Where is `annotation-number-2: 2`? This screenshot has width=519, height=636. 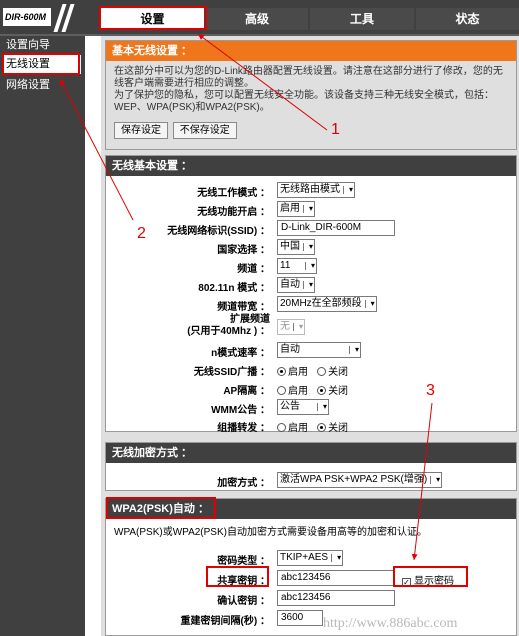 annotation-number-2: 2 is located at coordinates (141, 233).